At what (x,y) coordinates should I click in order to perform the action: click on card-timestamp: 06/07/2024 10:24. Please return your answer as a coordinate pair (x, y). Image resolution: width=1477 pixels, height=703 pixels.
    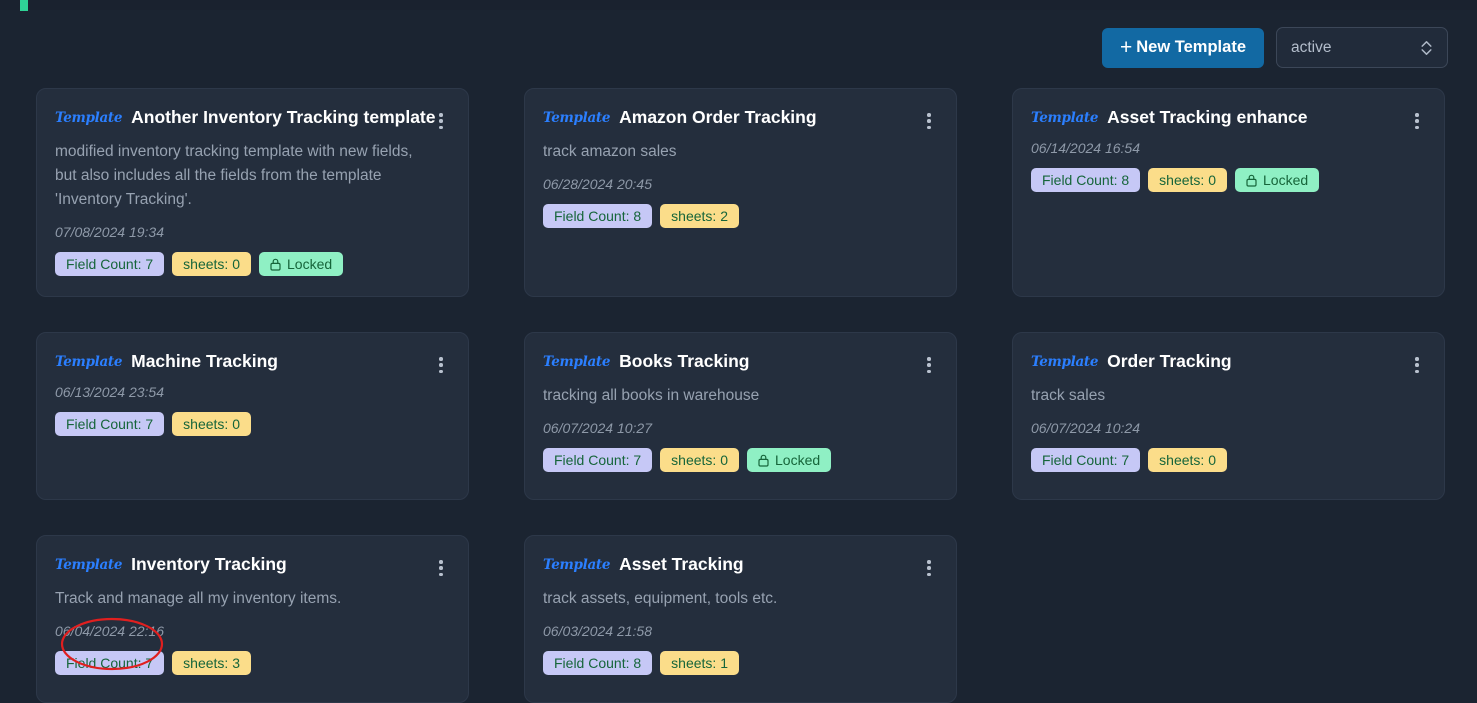
    Looking at the image, I should click on (1085, 428).